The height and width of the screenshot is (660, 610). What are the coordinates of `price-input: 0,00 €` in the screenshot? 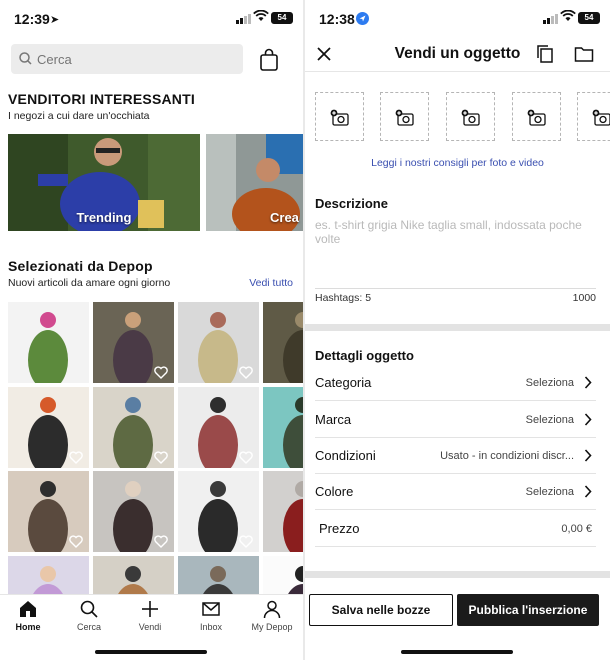 It's located at (576, 529).